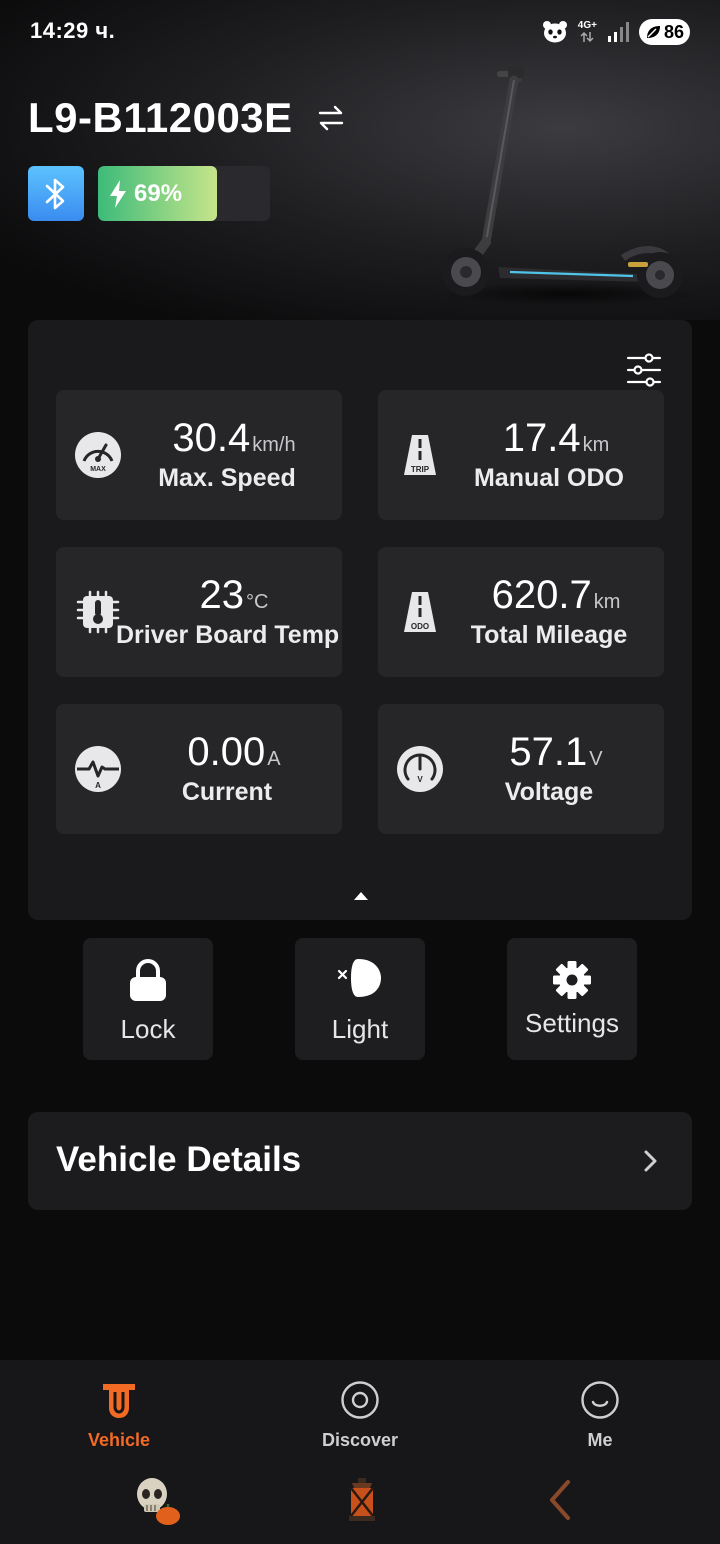 Image resolution: width=720 pixels, height=1544 pixels. I want to click on stat-tile-total-mileage: ODO 620.7 km Total Mileage, so click(521, 612).